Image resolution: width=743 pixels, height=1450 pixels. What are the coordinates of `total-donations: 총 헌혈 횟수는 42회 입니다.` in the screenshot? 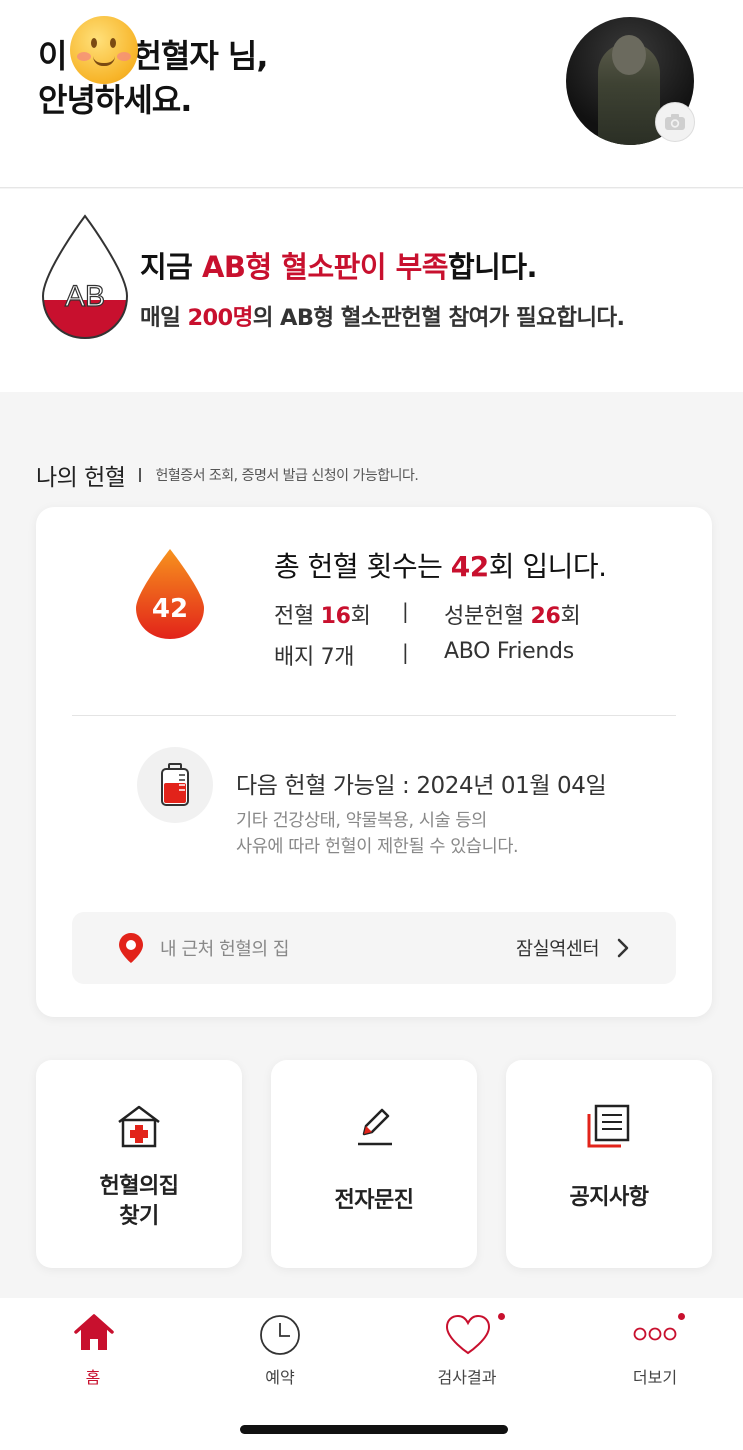 It's located at (440, 566).